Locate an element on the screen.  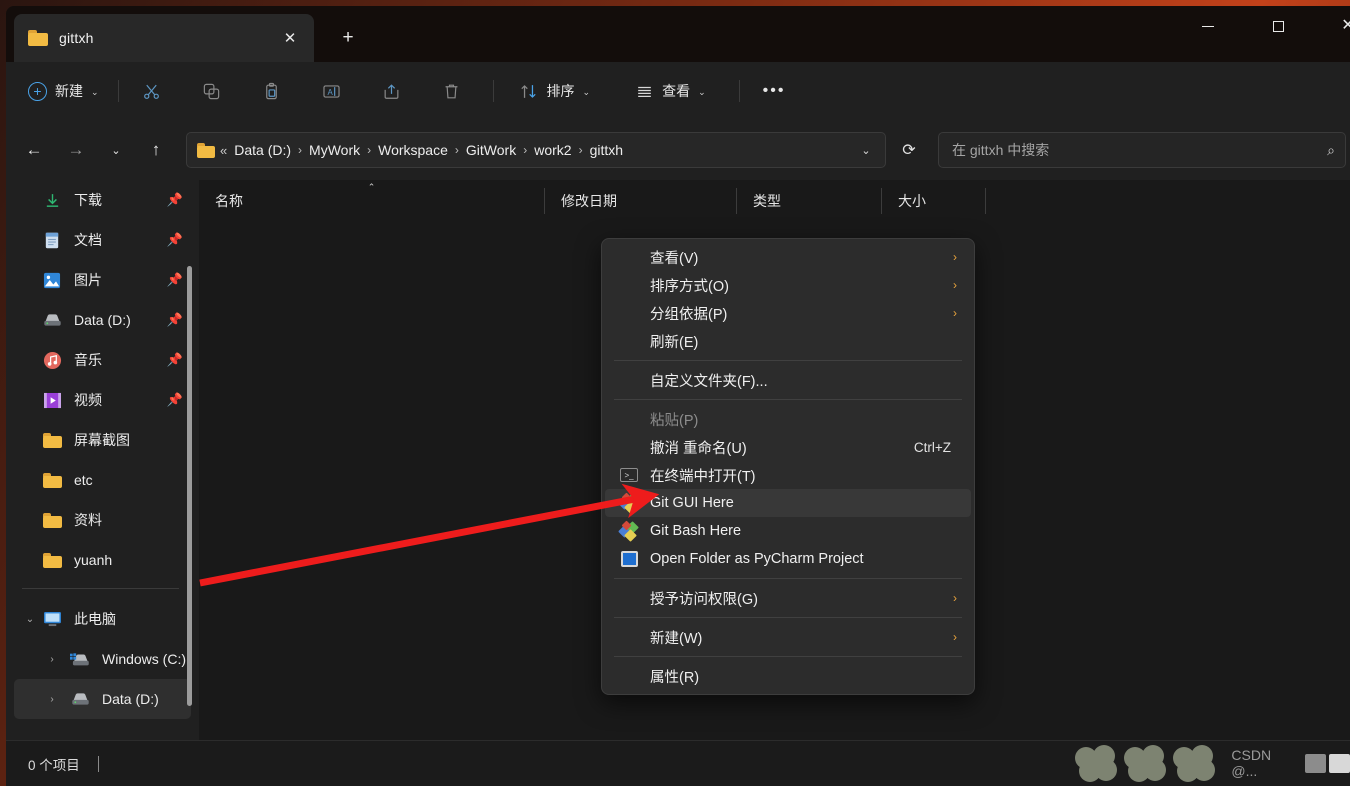
new-button: + 新建 ⌄ is located at coordinates (65, 91).